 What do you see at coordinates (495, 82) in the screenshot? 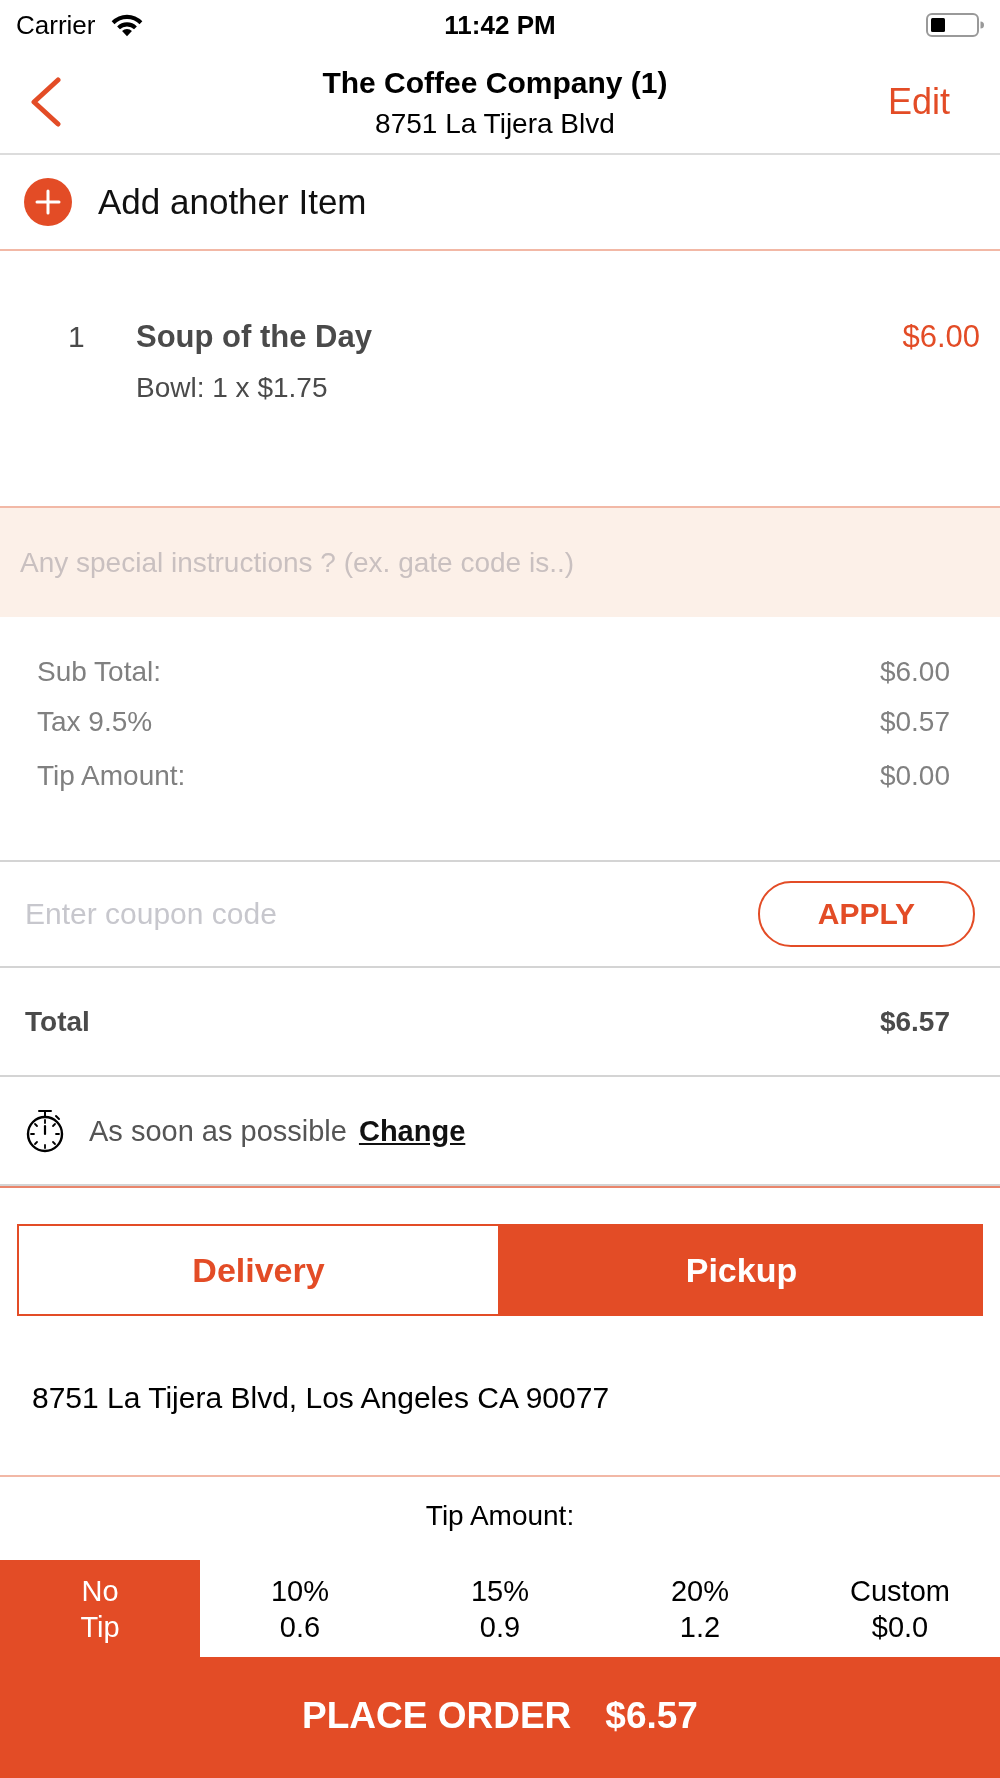
I see `nav-title: The Coffee Company (1)` at bounding box center [495, 82].